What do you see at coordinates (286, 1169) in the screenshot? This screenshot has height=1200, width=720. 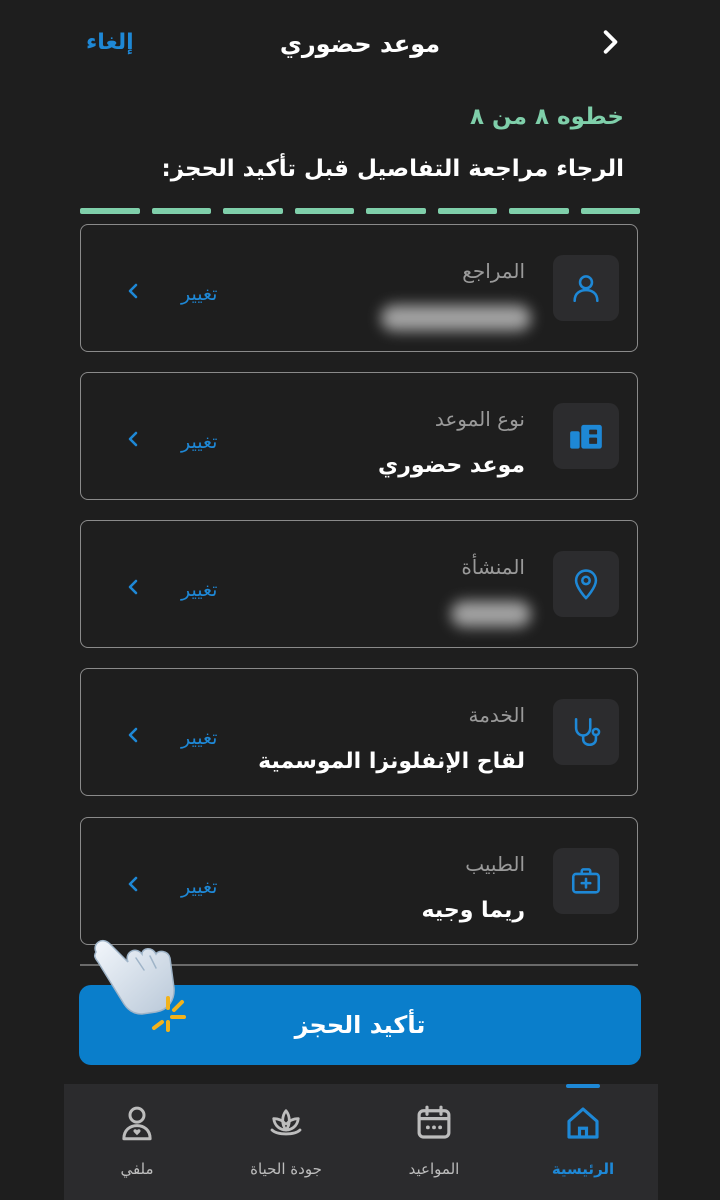 I see `nav-label: جودة الحياة` at bounding box center [286, 1169].